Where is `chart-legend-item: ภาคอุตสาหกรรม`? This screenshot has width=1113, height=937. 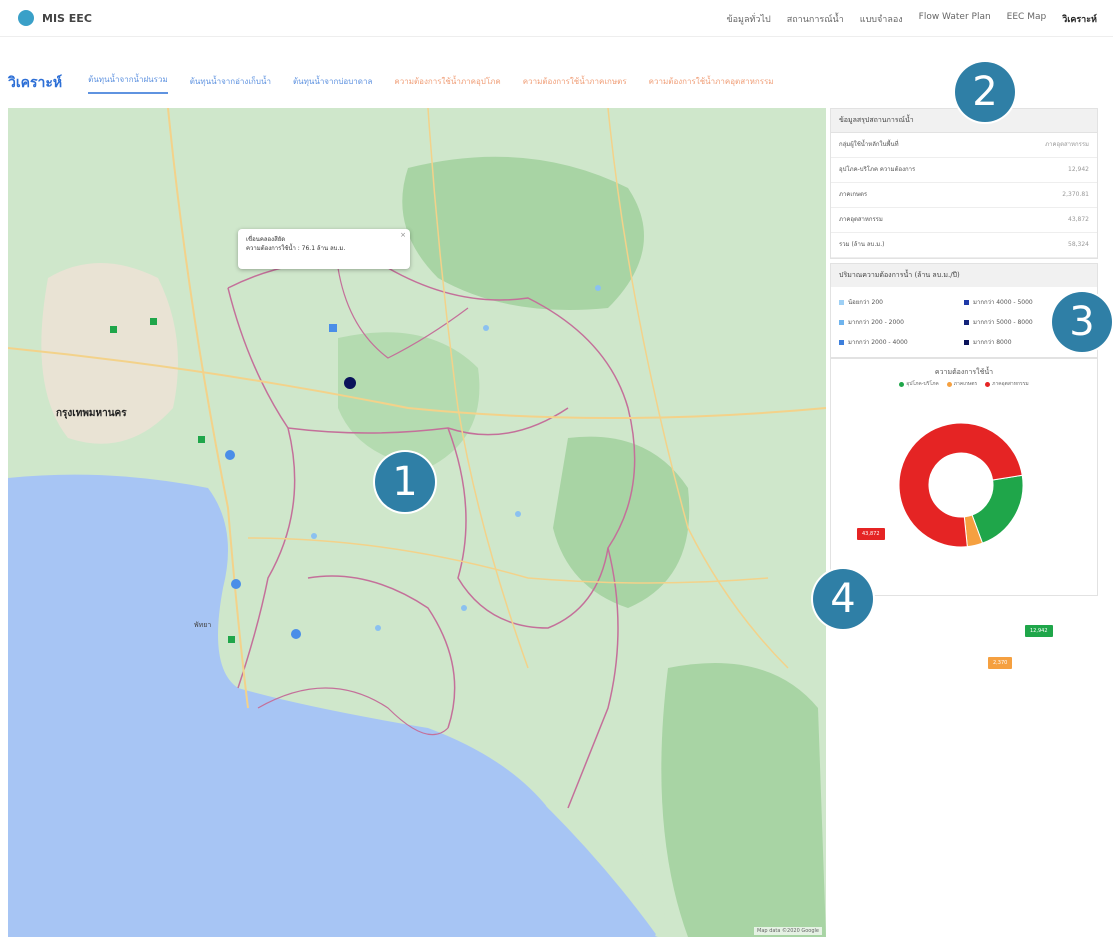 chart-legend-item: ภาคอุตสาหกรรม is located at coordinates (1007, 384).